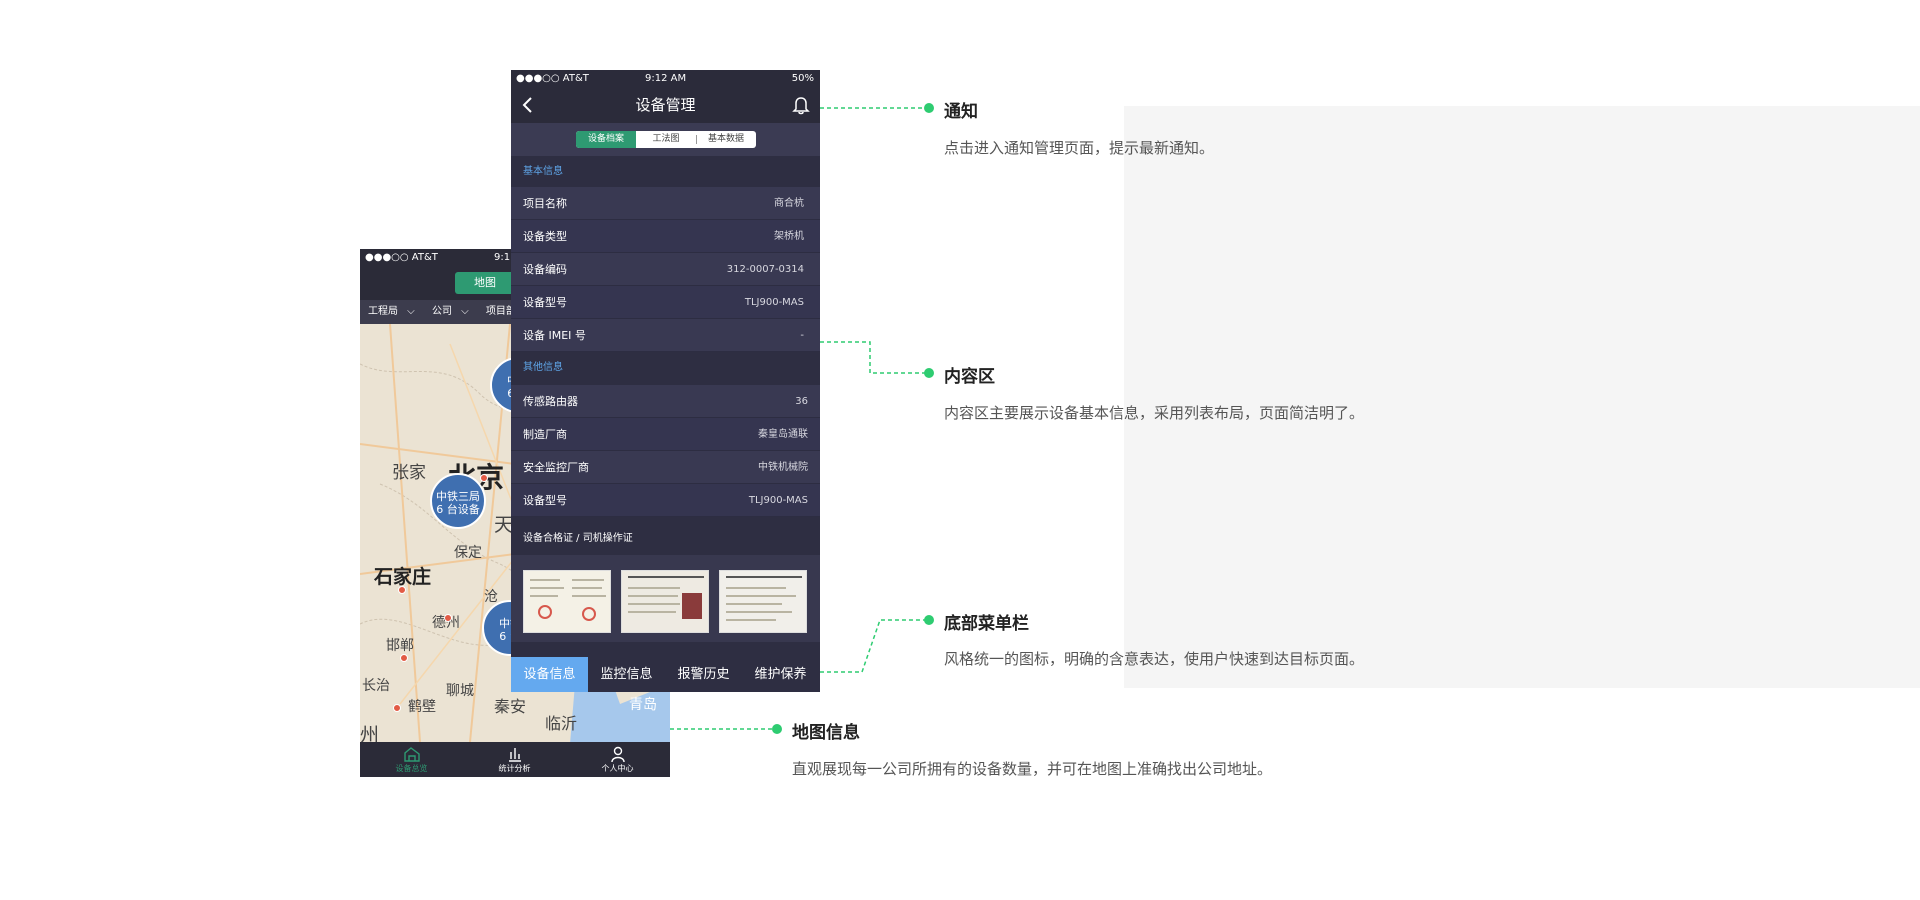 The height and width of the screenshot is (900, 1920). What do you see at coordinates (383, 311) in the screenshot?
I see `filter-bureau-label: 工程局` at bounding box center [383, 311].